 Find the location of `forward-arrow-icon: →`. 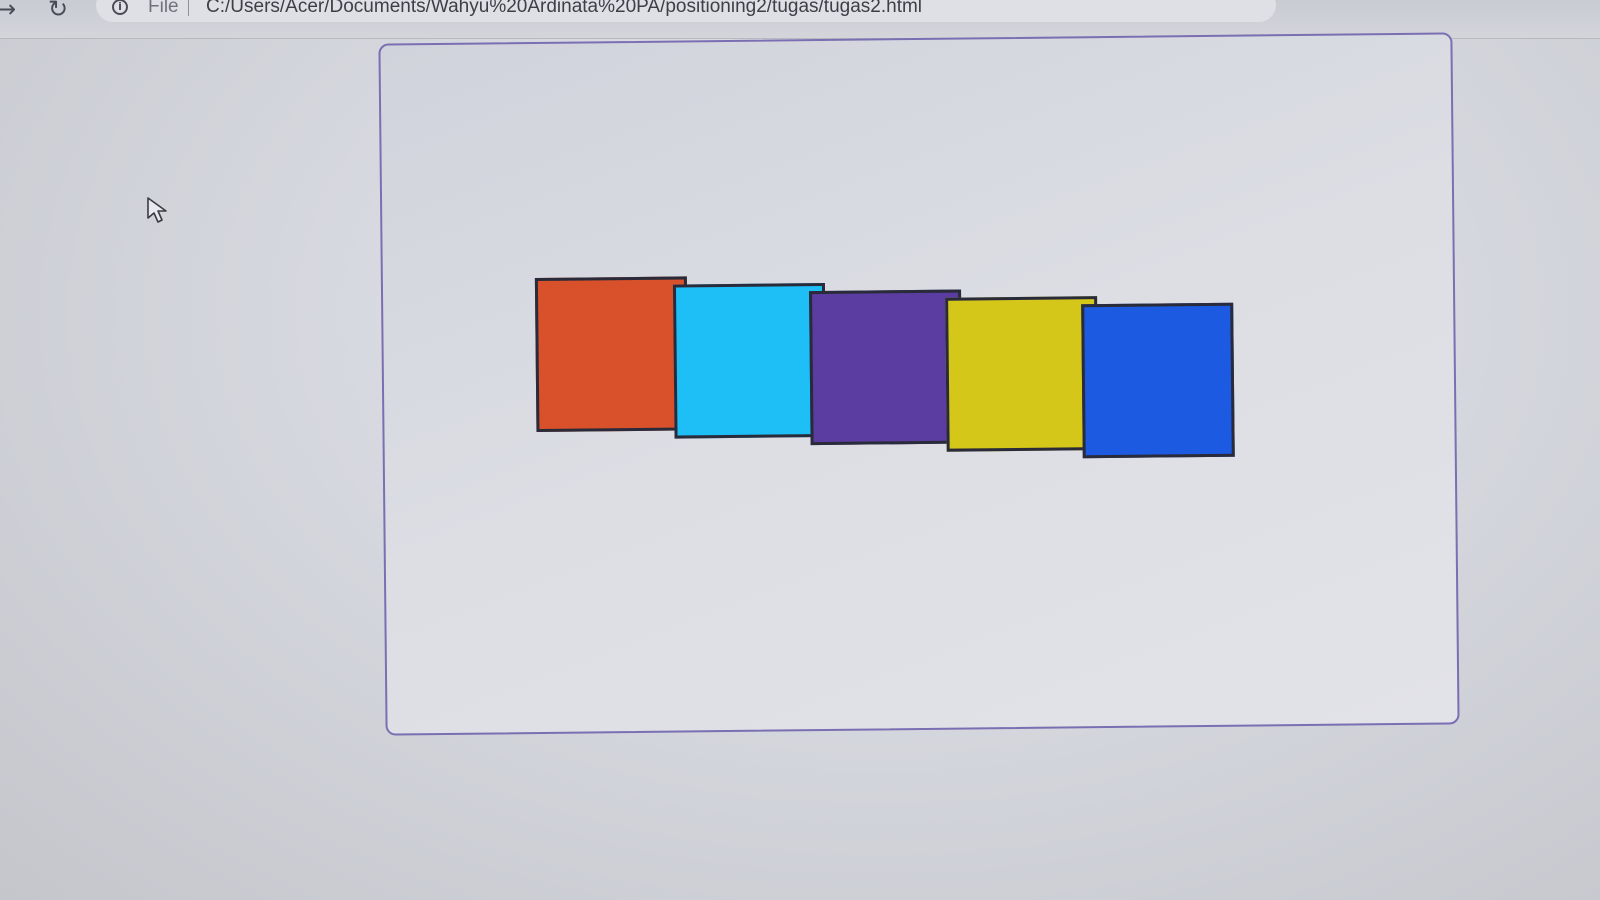

forward-arrow-icon: → is located at coordinates (8, 11).